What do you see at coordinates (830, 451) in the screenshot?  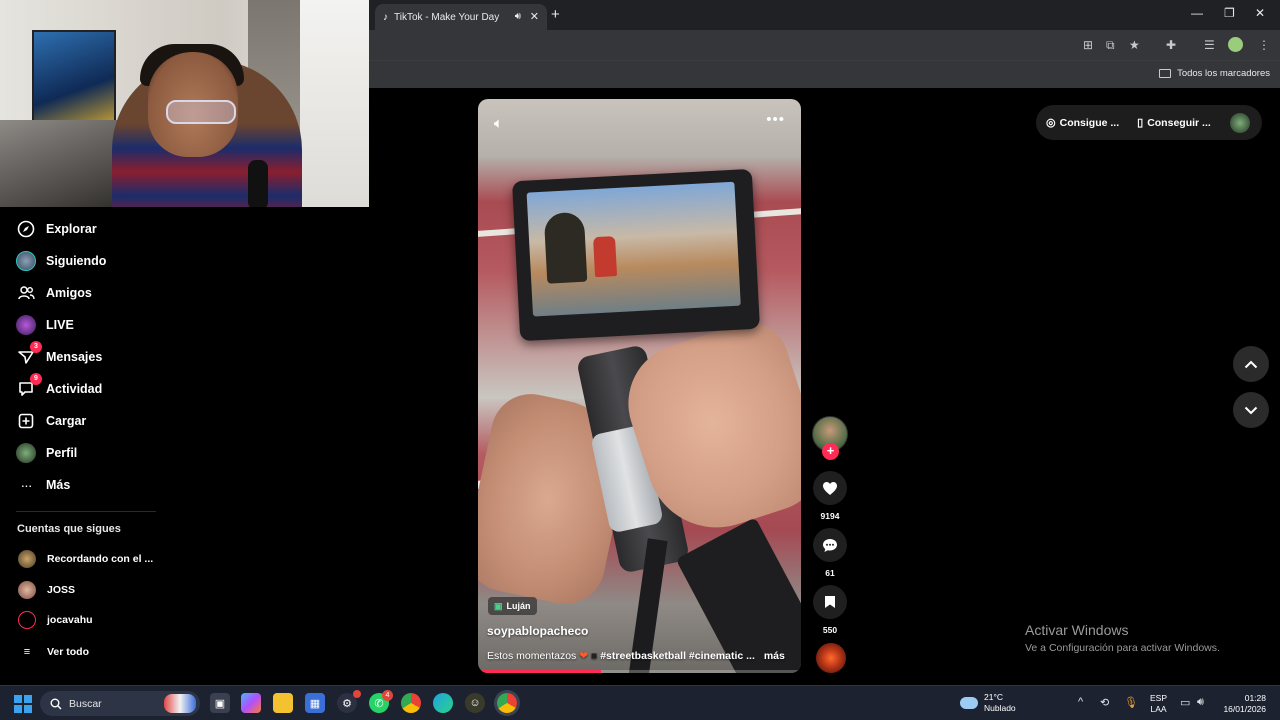 I see `follow-plus-button: +` at bounding box center [830, 451].